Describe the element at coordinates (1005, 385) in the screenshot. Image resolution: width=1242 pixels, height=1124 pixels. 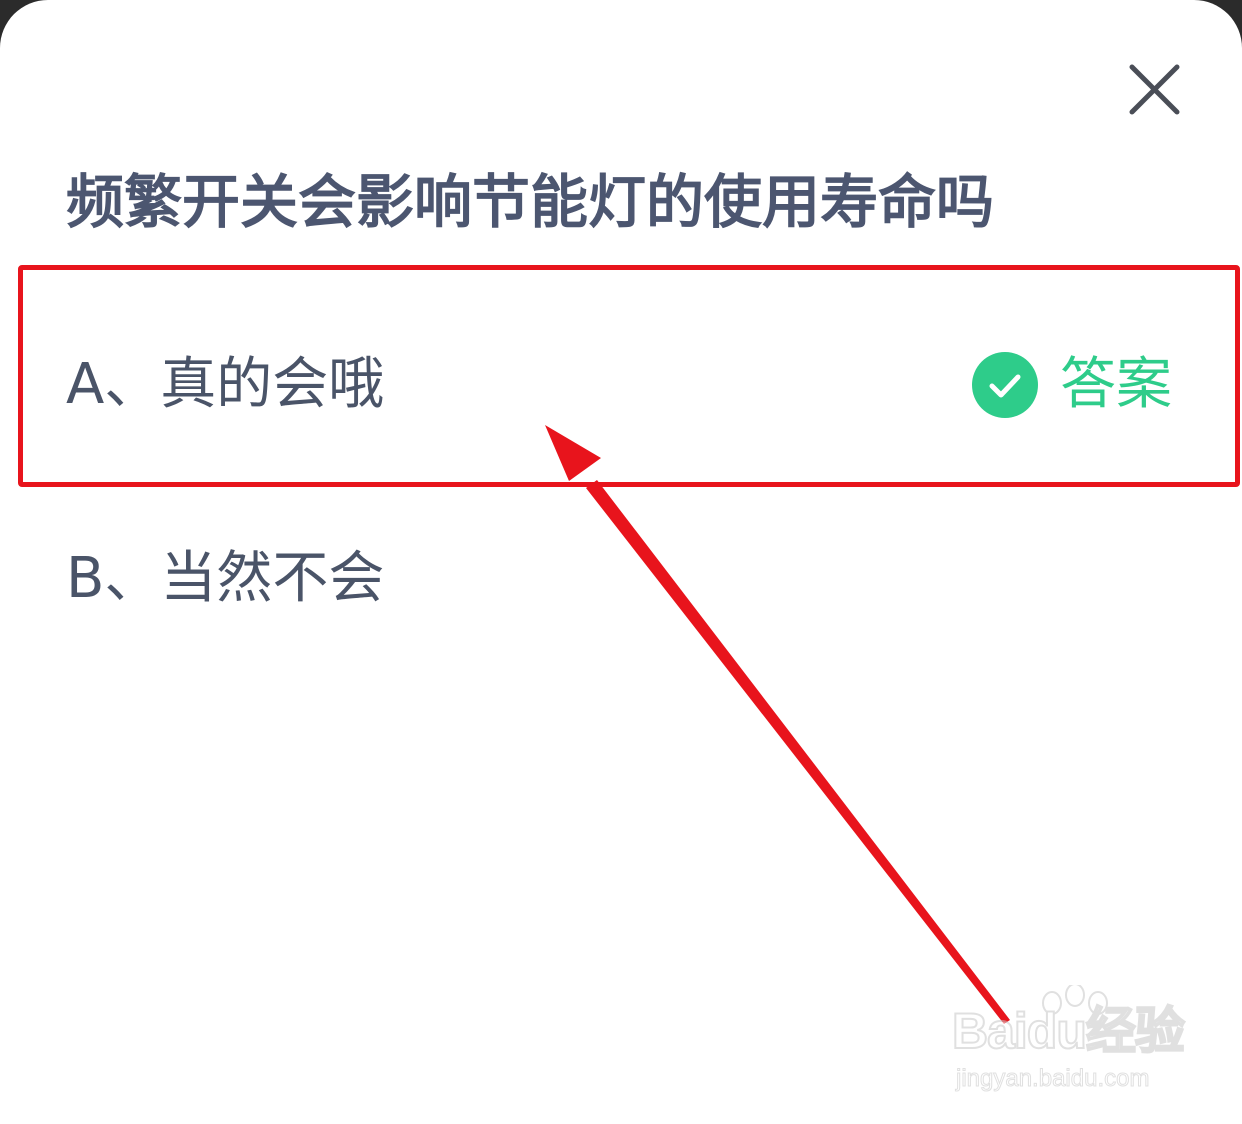
I see `check-circle-icon` at that location.